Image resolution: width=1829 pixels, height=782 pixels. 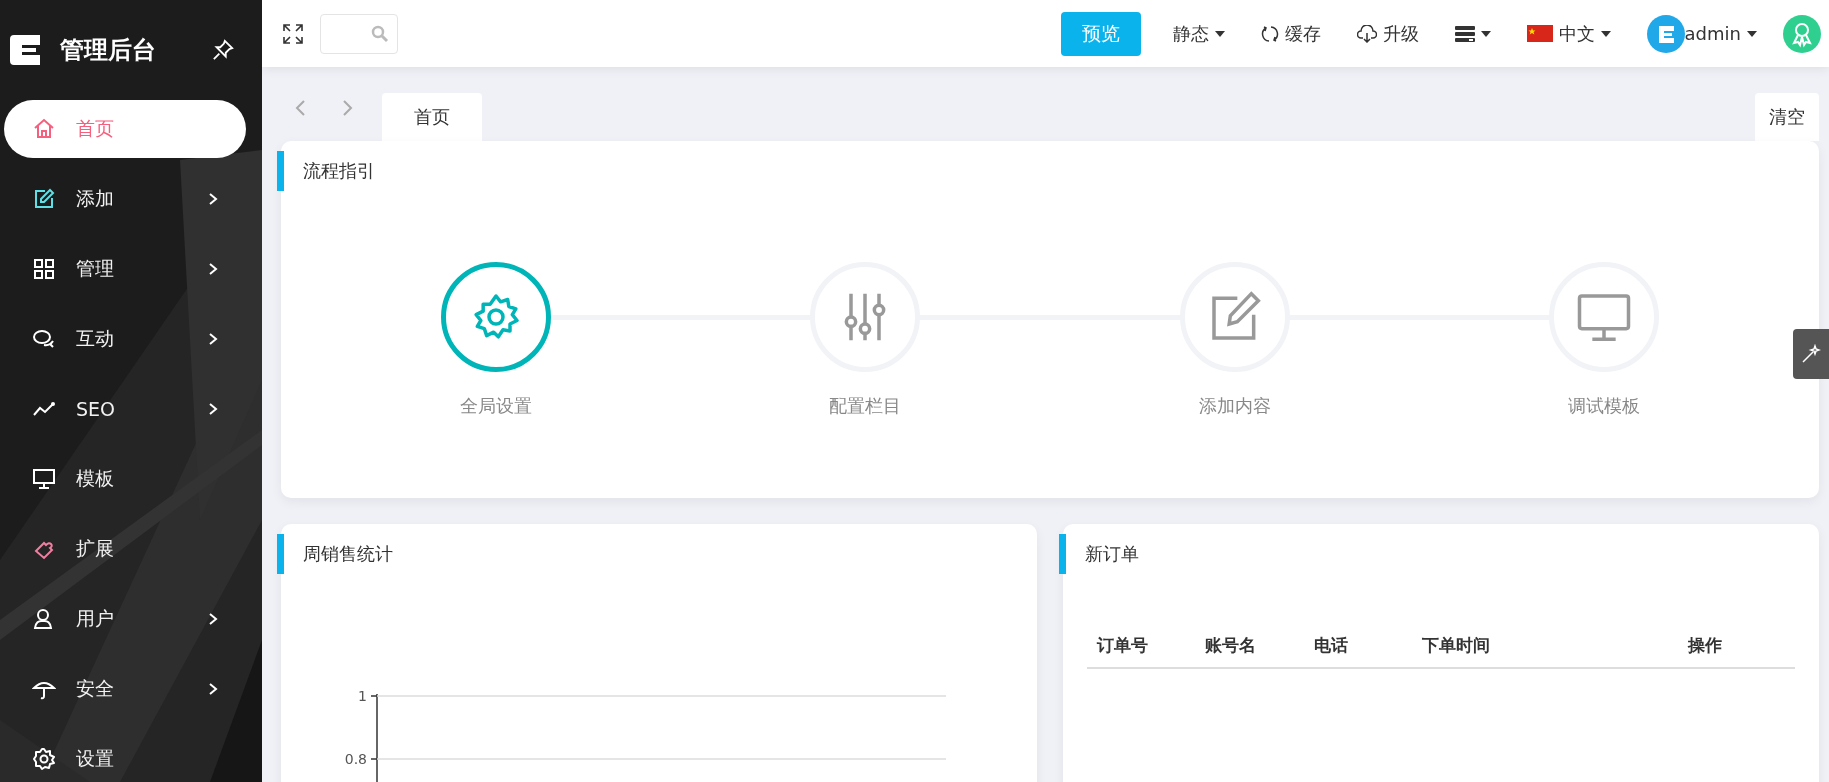 What do you see at coordinates (1141, 646) in the screenshot?
I see `column-header: 订单号` at bounding box center [1141, 646].